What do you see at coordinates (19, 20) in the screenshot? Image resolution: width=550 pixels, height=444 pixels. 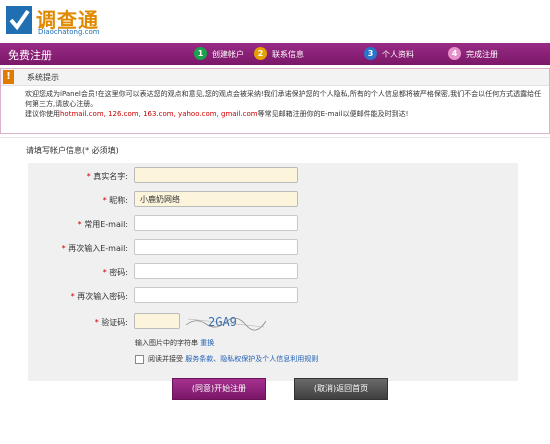 I see `logo-check-icon` at bounding box center [19, 20].